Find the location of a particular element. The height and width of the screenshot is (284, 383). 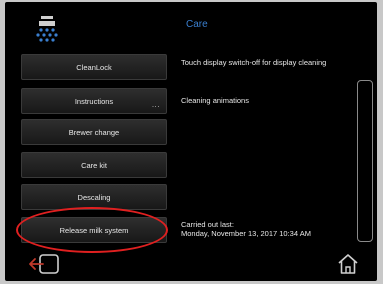

care-kit-button: Care kit is located at coordinates (94, 165).